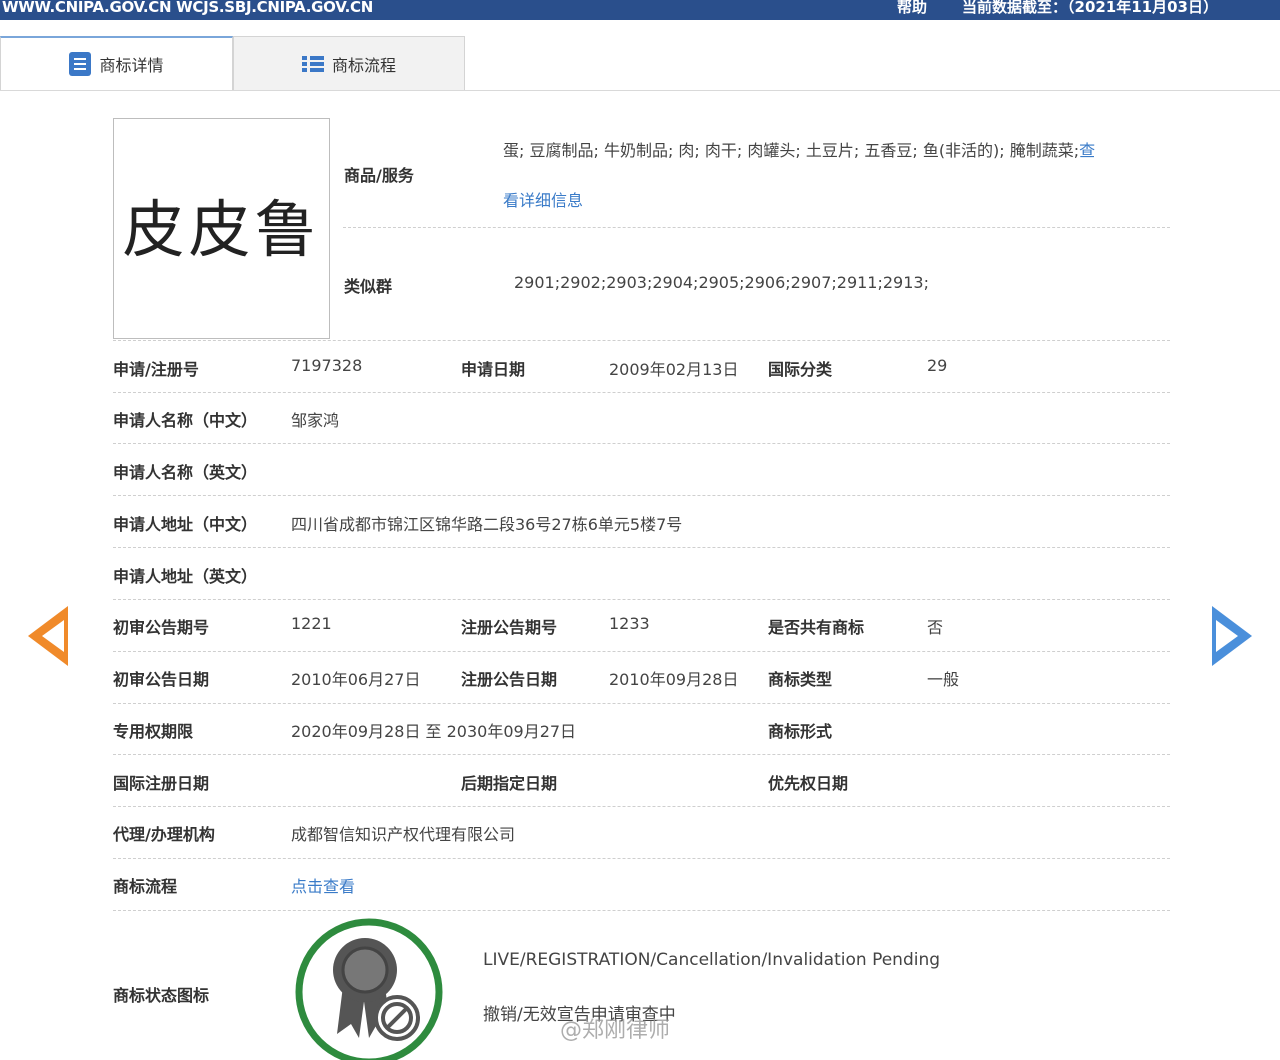  I want to click on shared-value: 否, so click(935, 627).